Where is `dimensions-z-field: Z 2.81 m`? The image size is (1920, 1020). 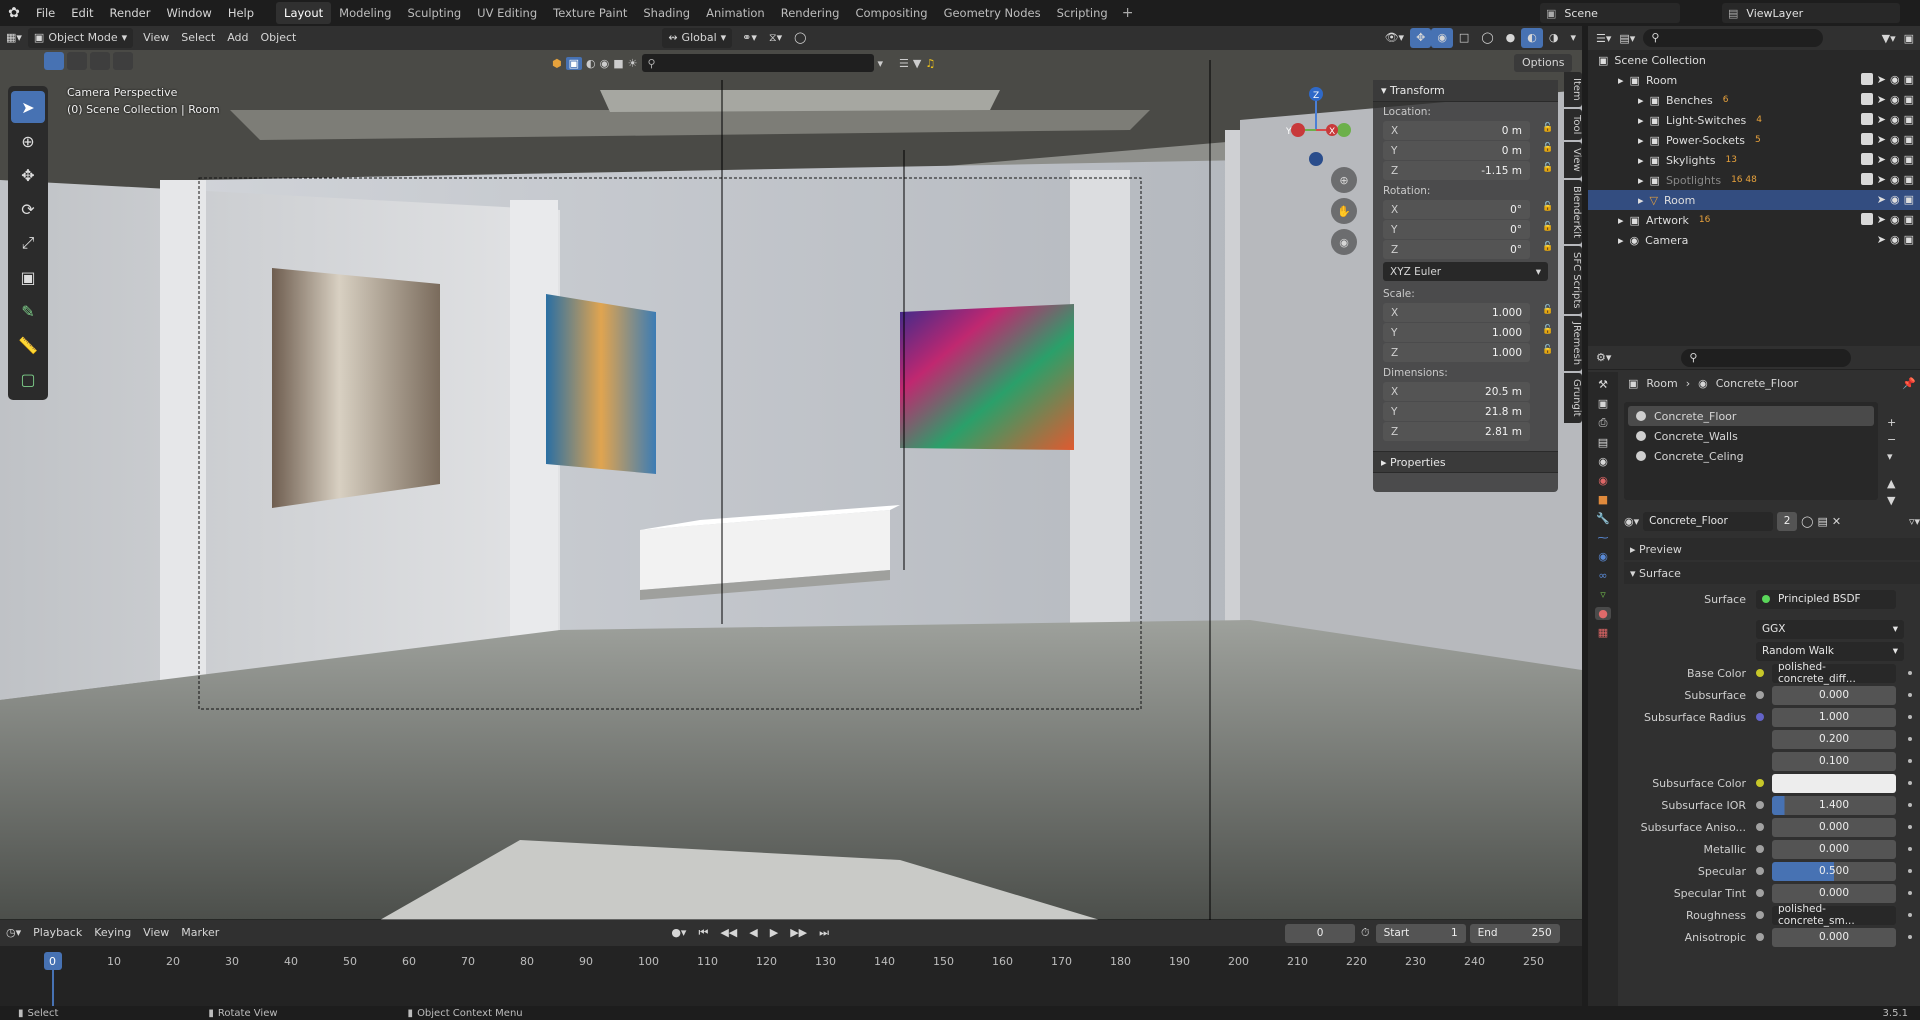 dimensions-z-field: Z 2.81 m is located at coordinates (1456, 431).